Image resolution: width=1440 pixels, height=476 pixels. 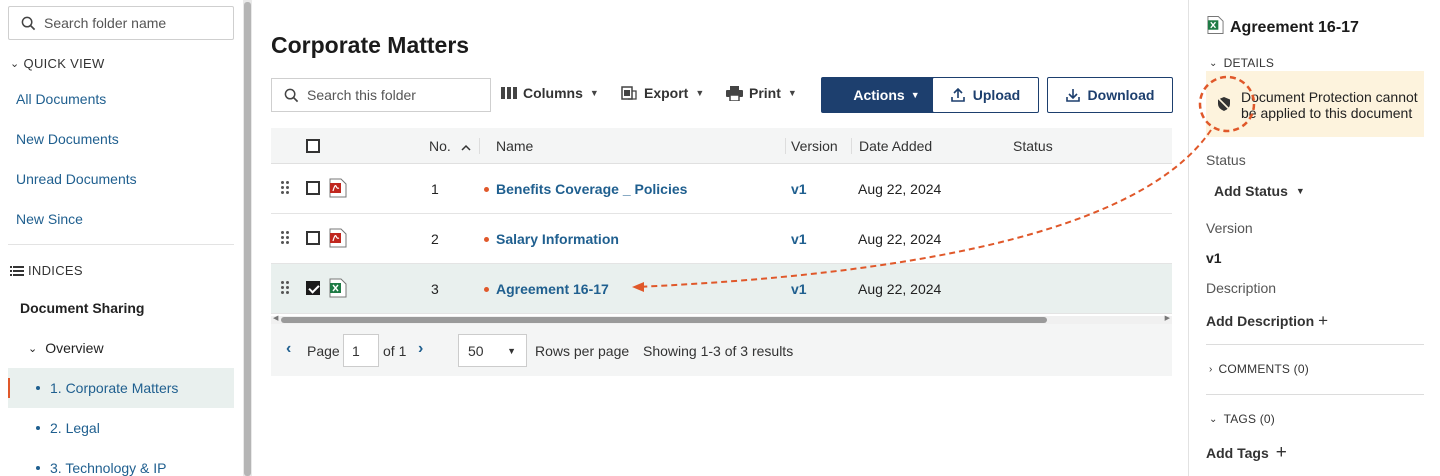 I want to click on table-horizontal-scrollbar: ◀ ▶, so click(x=721, y=319).